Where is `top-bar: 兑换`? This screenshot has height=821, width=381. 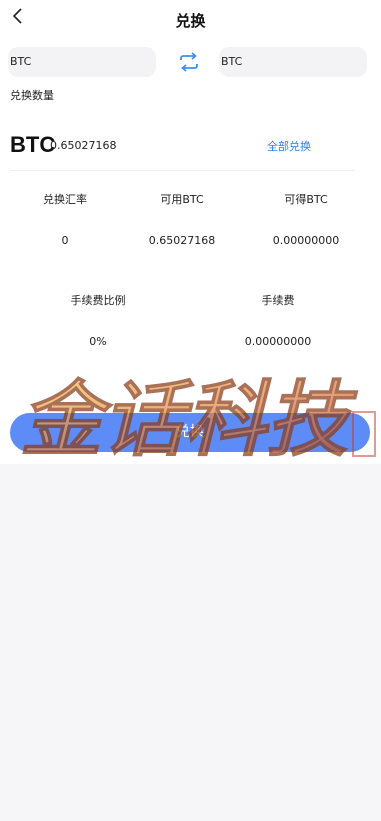
top-bar: 兑换 is located at coordinates (190, 20).